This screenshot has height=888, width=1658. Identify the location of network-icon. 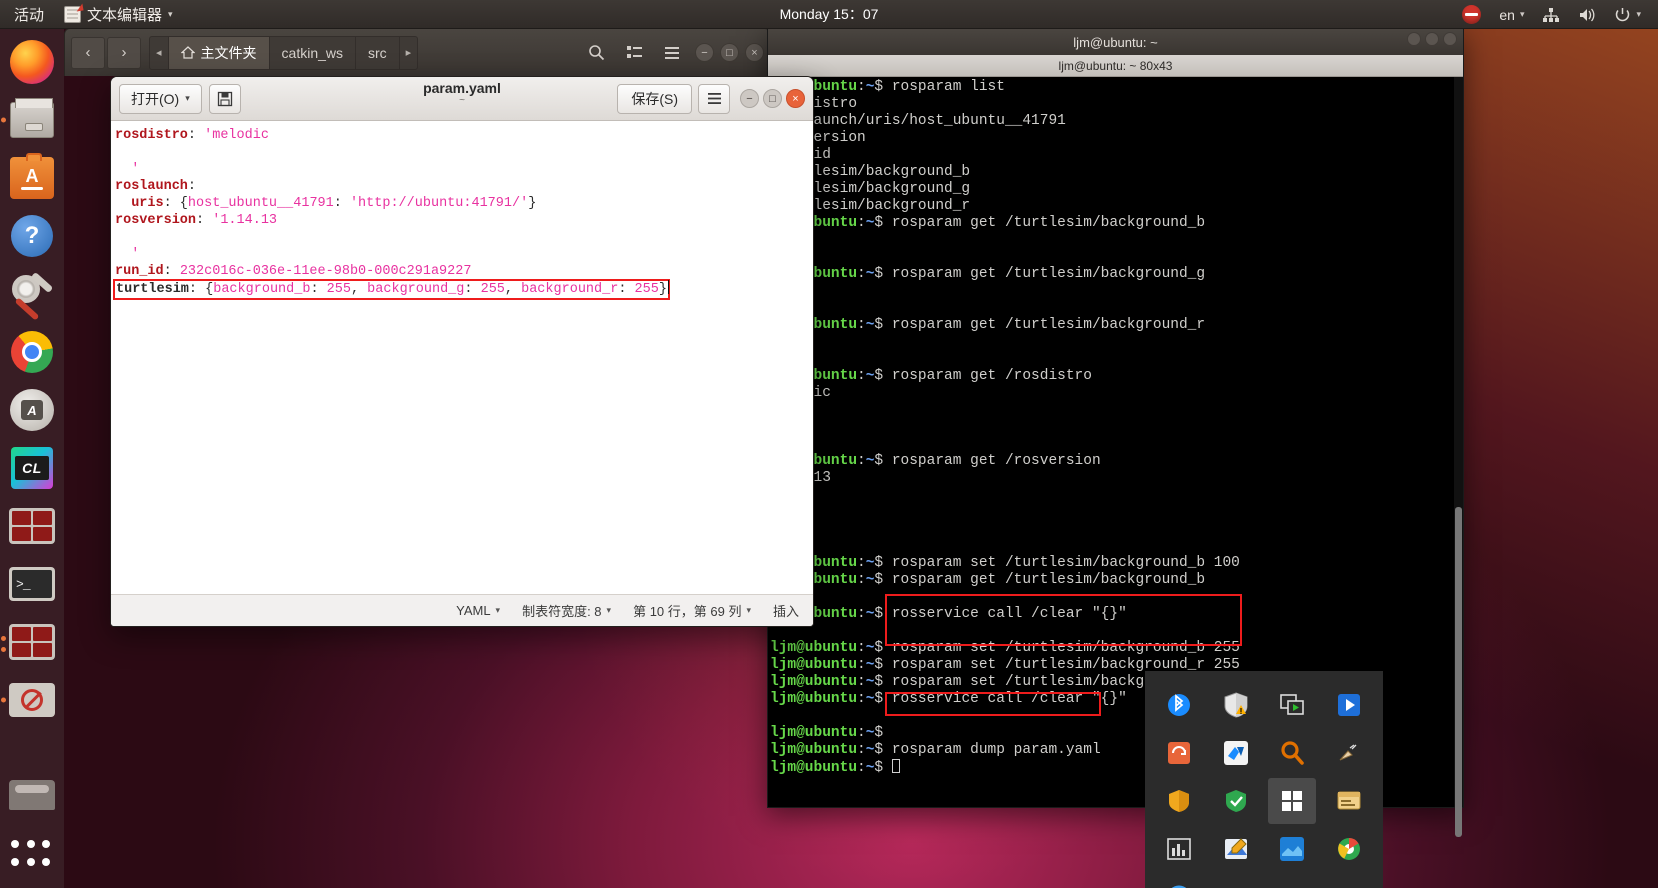
(1551, 14).